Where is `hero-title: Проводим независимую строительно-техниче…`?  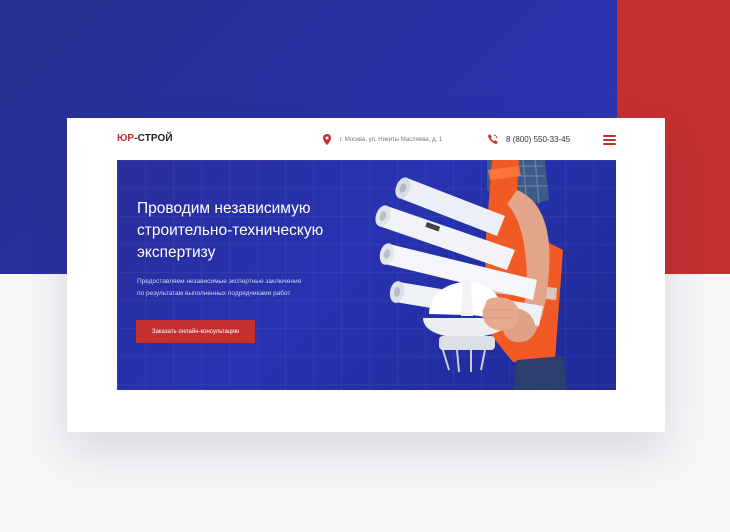 hero-title: Проводим независимую строительно-техниче… is located at coordinates (257, 231).